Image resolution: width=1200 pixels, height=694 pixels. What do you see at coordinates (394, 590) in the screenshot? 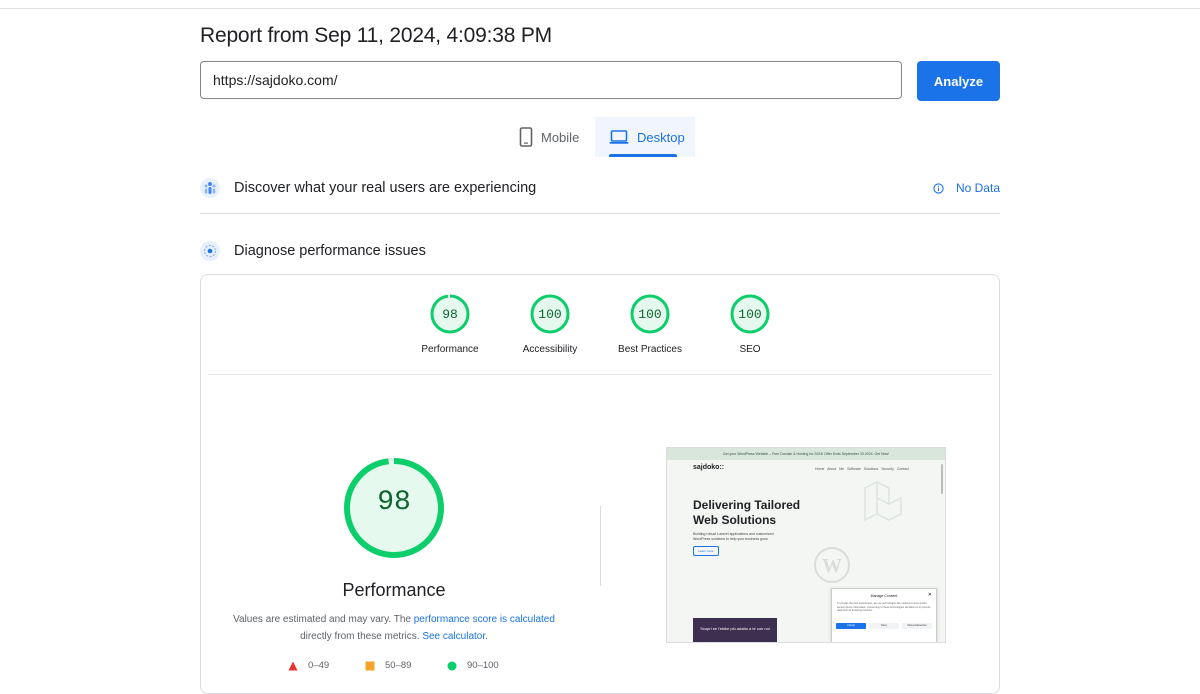
I see `performance-label: Performance` at bounding box center [394, 590].